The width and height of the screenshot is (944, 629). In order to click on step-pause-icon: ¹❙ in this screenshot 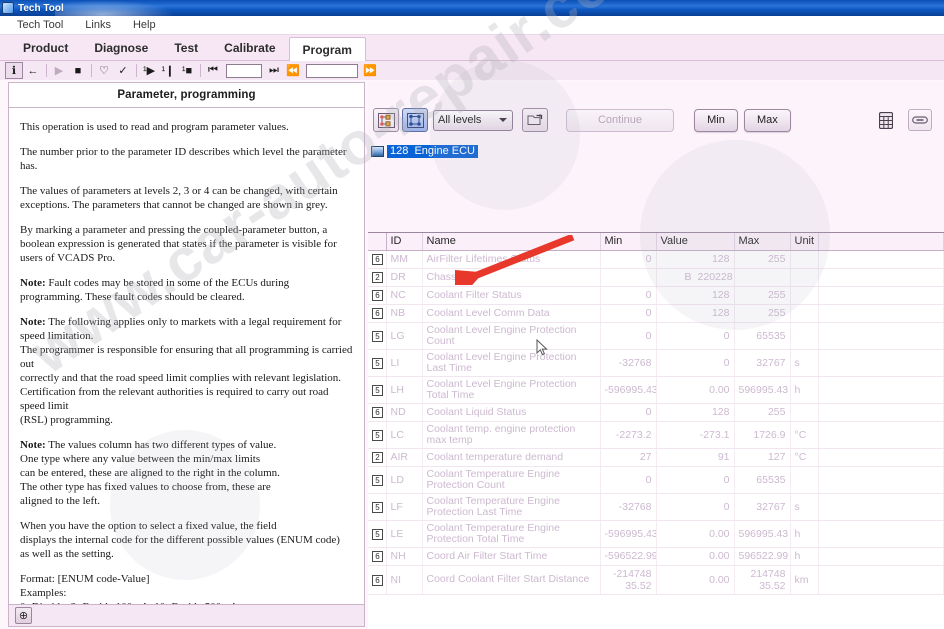, I will do `click(168, 70)`.